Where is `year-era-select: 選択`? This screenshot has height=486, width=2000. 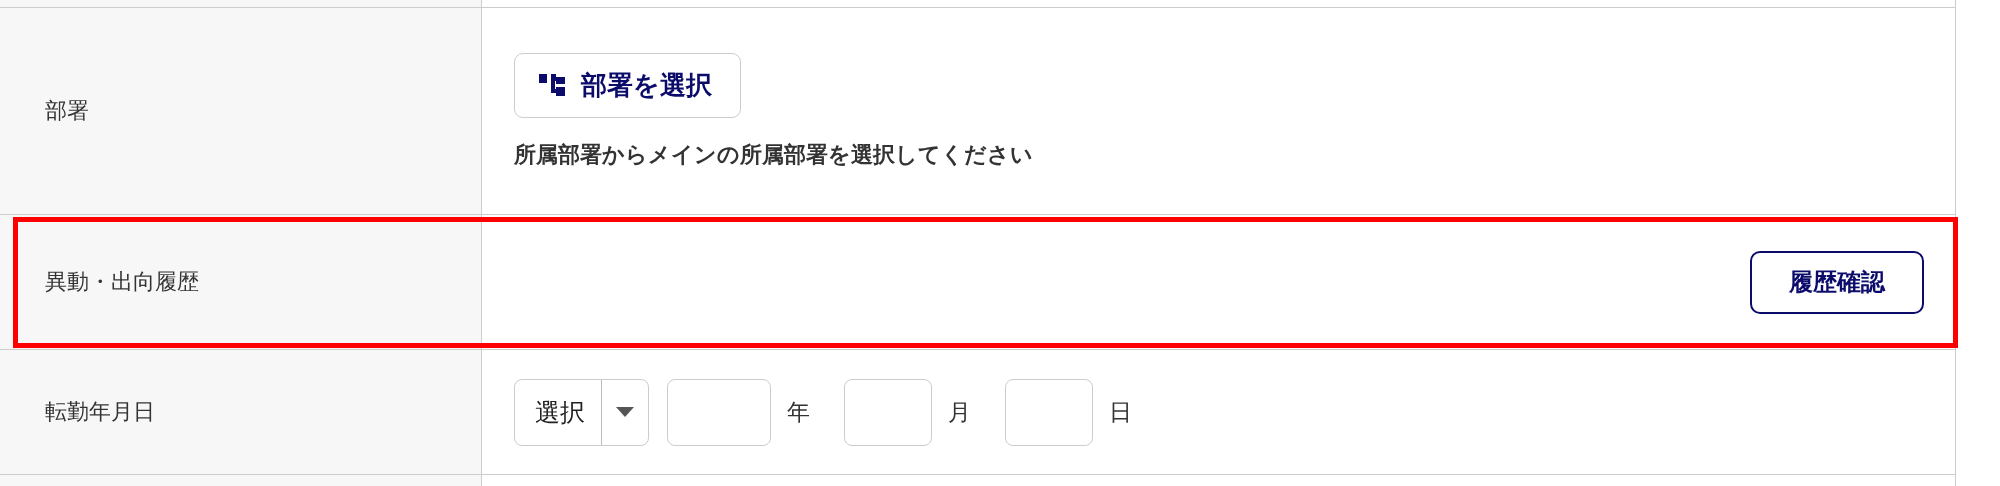 year-era-select: 選択 is located at coordinates (581, 412).